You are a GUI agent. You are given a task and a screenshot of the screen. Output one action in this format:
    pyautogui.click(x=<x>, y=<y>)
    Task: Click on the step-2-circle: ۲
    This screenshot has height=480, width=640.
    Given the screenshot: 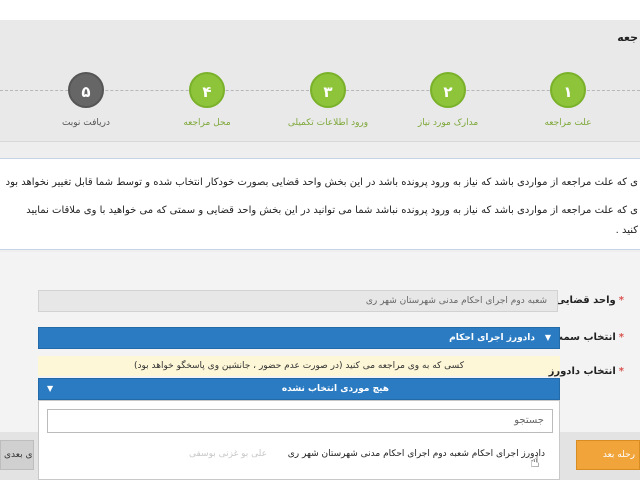 What is the action you would take?
    pyautogui.click(x=448, y=90)
    